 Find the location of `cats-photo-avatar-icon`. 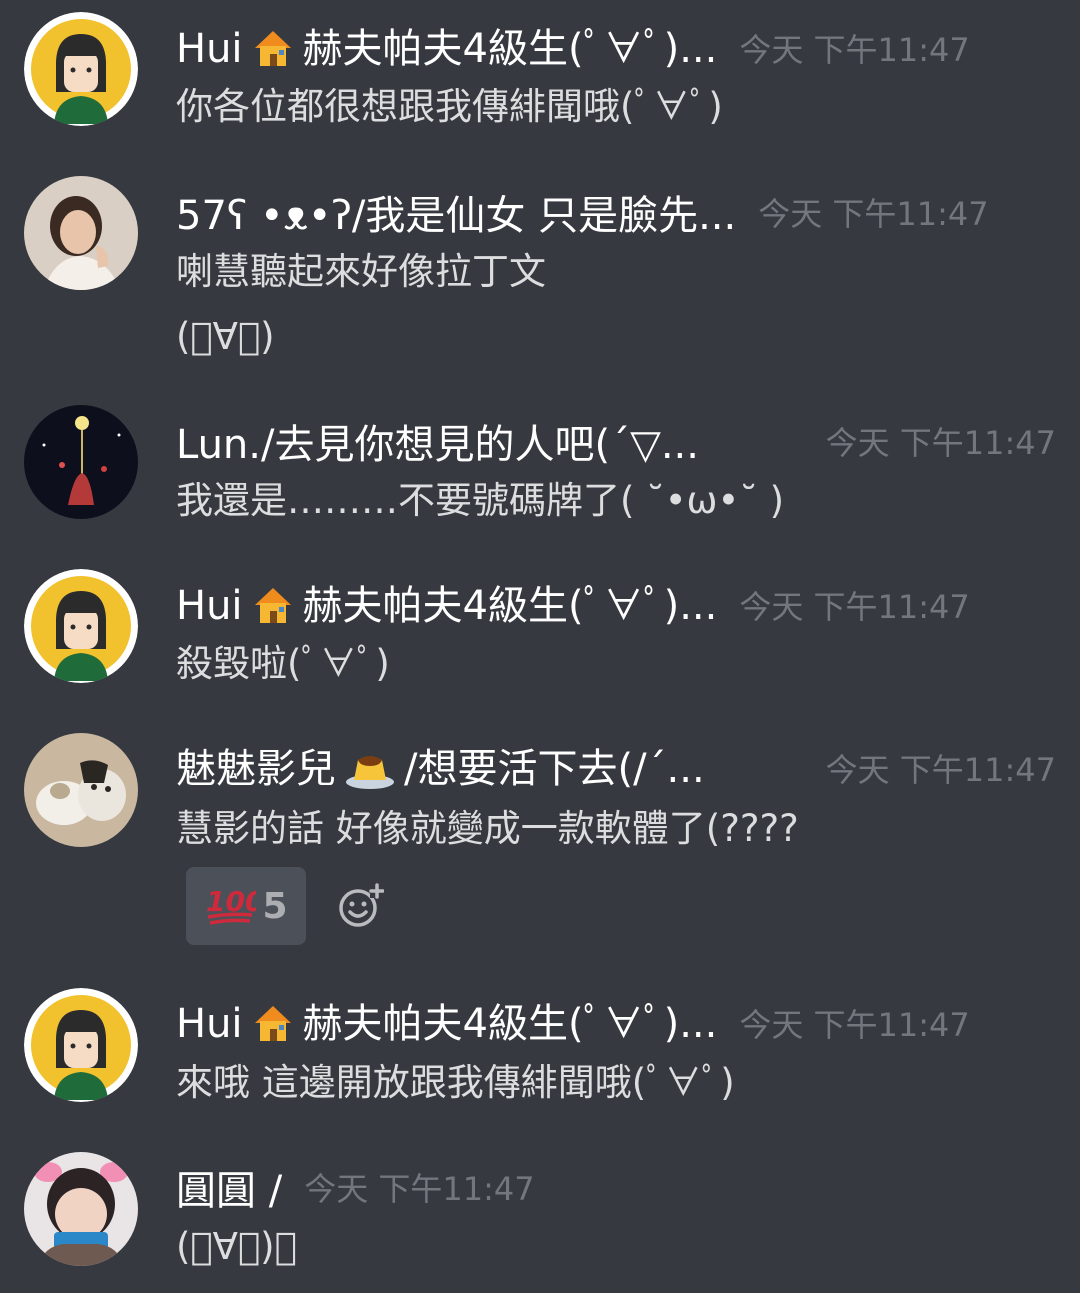

cats-photo-avatar-icon is located at coordinates (81, 790).